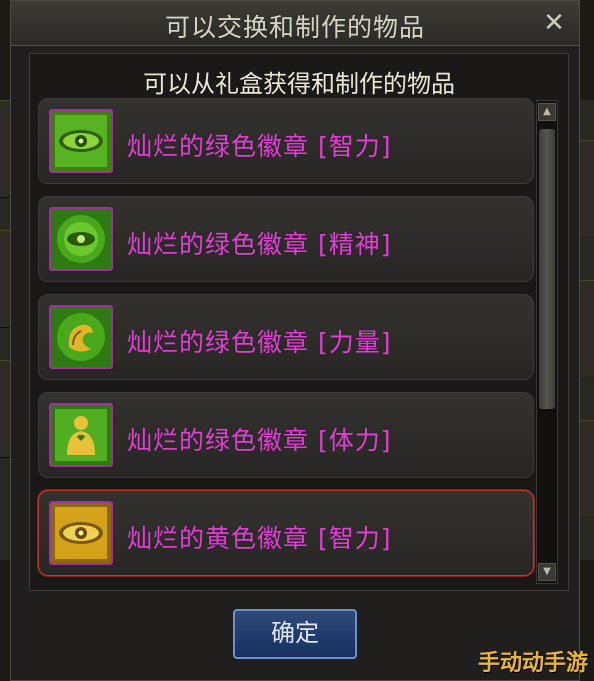 The image size is (594, 681). Describe the element at coordinates (81, 239) in the screenshot. I see `spirit-eye-emblem-icon` at that location.